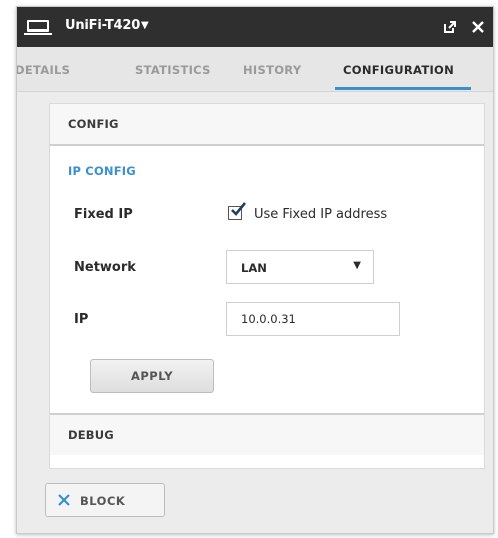  Describe the element at coordinates (267, 435) in the screenshot. I see `debug-section-header: DEBUG` at that location.